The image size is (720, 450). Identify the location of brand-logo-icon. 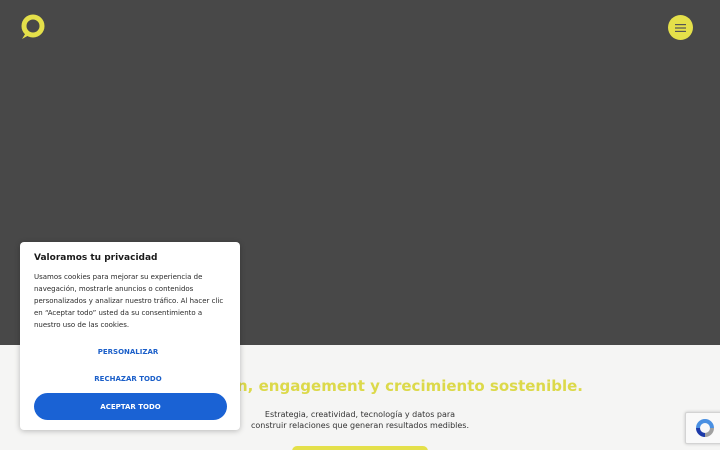
(32, 27).